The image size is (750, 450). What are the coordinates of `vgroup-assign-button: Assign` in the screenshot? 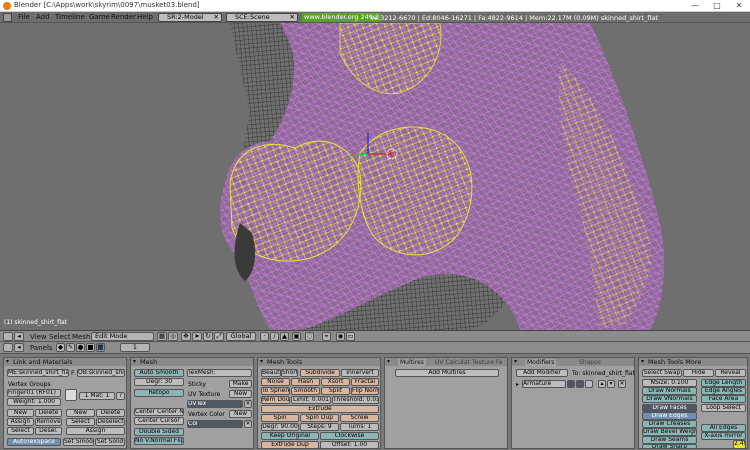 It's located at (20, 422).